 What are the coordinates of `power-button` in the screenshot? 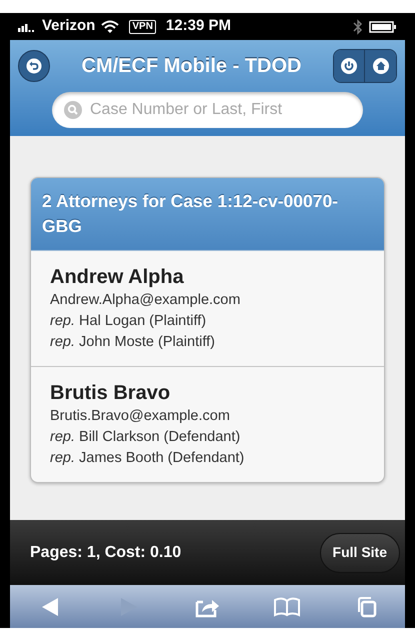 It's located at (349, 66).